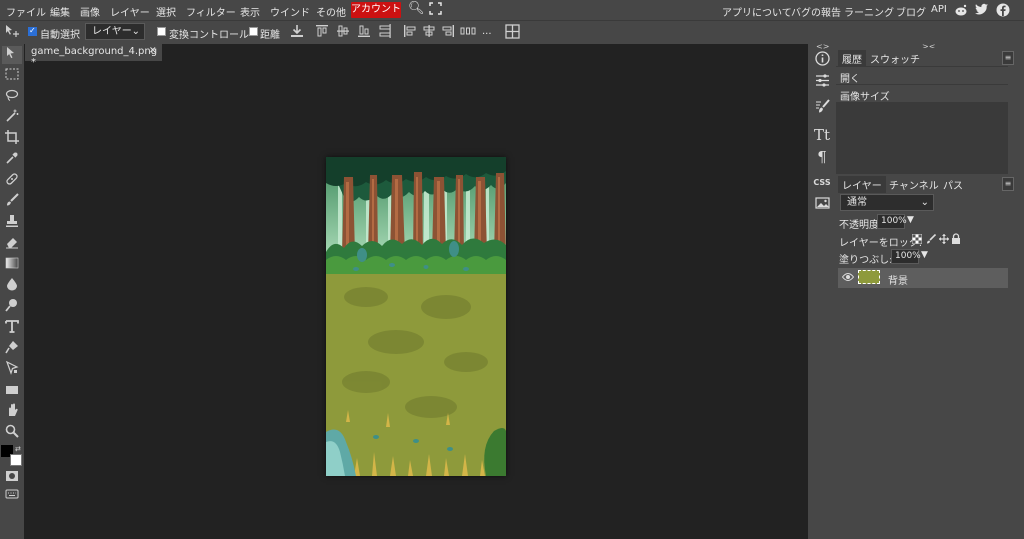  Describe the element at coordinates (822, 83) in the screenshot. I see `properties-icon` at that location.